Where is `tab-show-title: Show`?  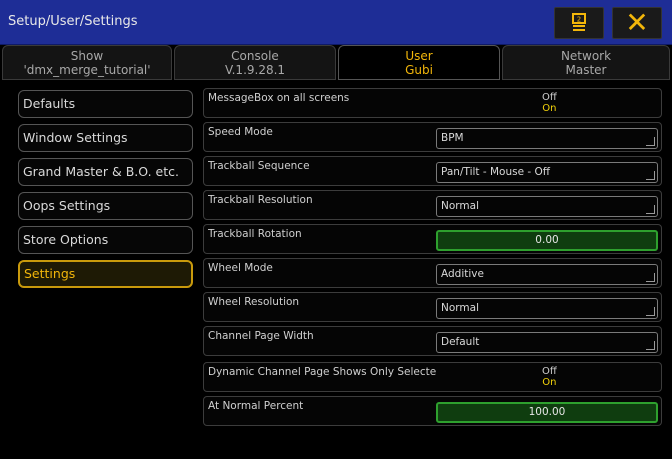 tab-show-title: Show is located at coordinates (87, 56).